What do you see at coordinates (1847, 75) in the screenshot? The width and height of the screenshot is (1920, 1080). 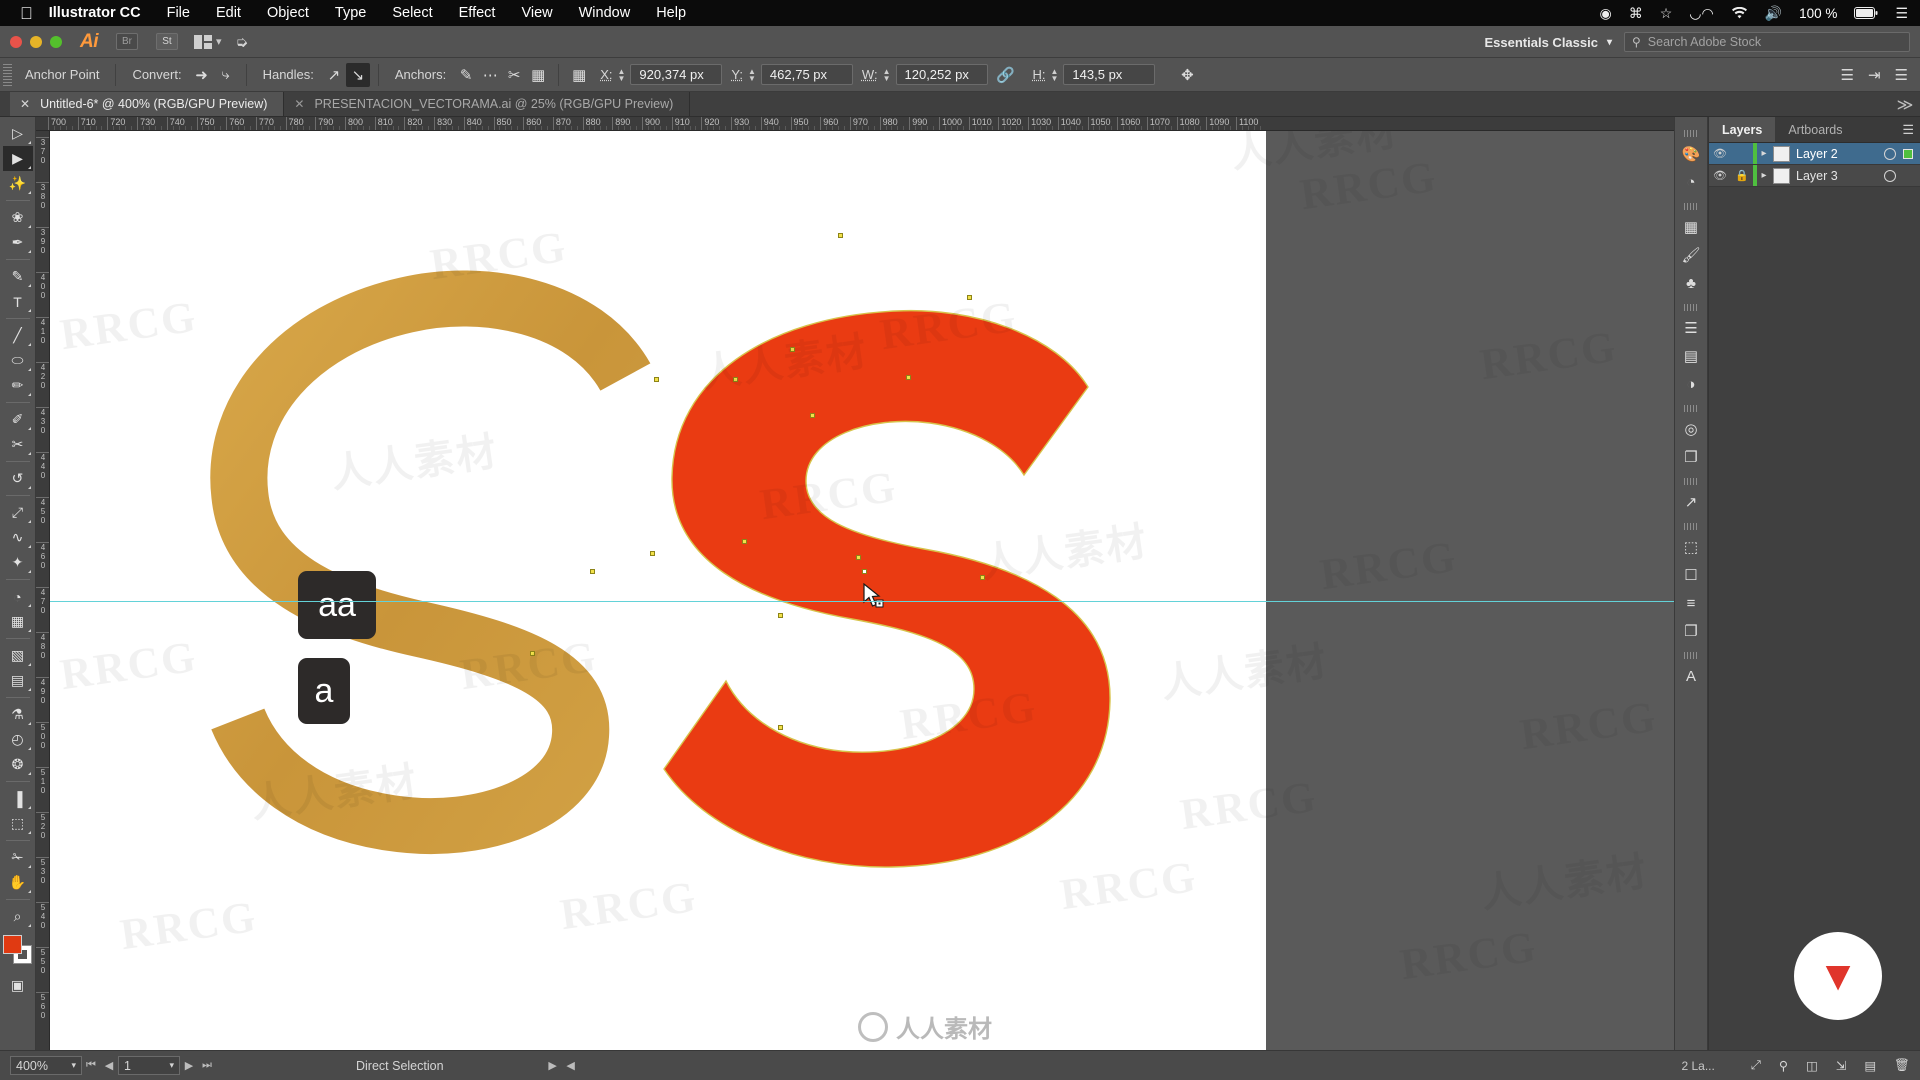 I see `align-panel-icon: ☰` at bounding box center [1847, 75].